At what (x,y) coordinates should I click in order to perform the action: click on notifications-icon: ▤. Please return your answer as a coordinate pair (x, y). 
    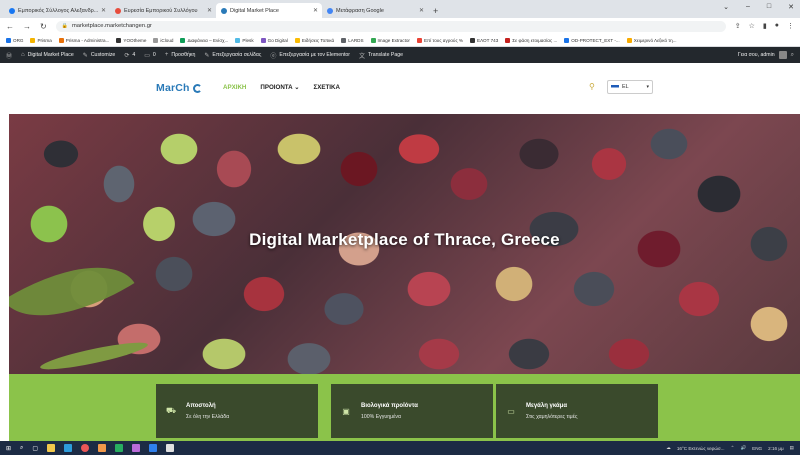
    Looking at the image, I should click on (792, 448).